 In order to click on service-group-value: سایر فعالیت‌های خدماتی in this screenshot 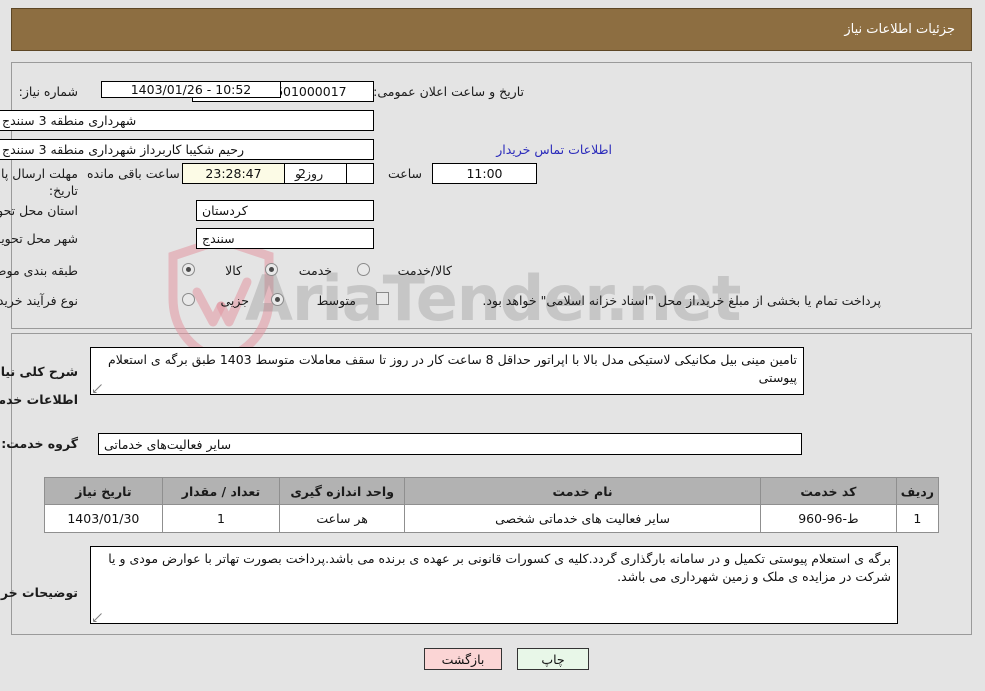, I will do `click(451, 444)`.